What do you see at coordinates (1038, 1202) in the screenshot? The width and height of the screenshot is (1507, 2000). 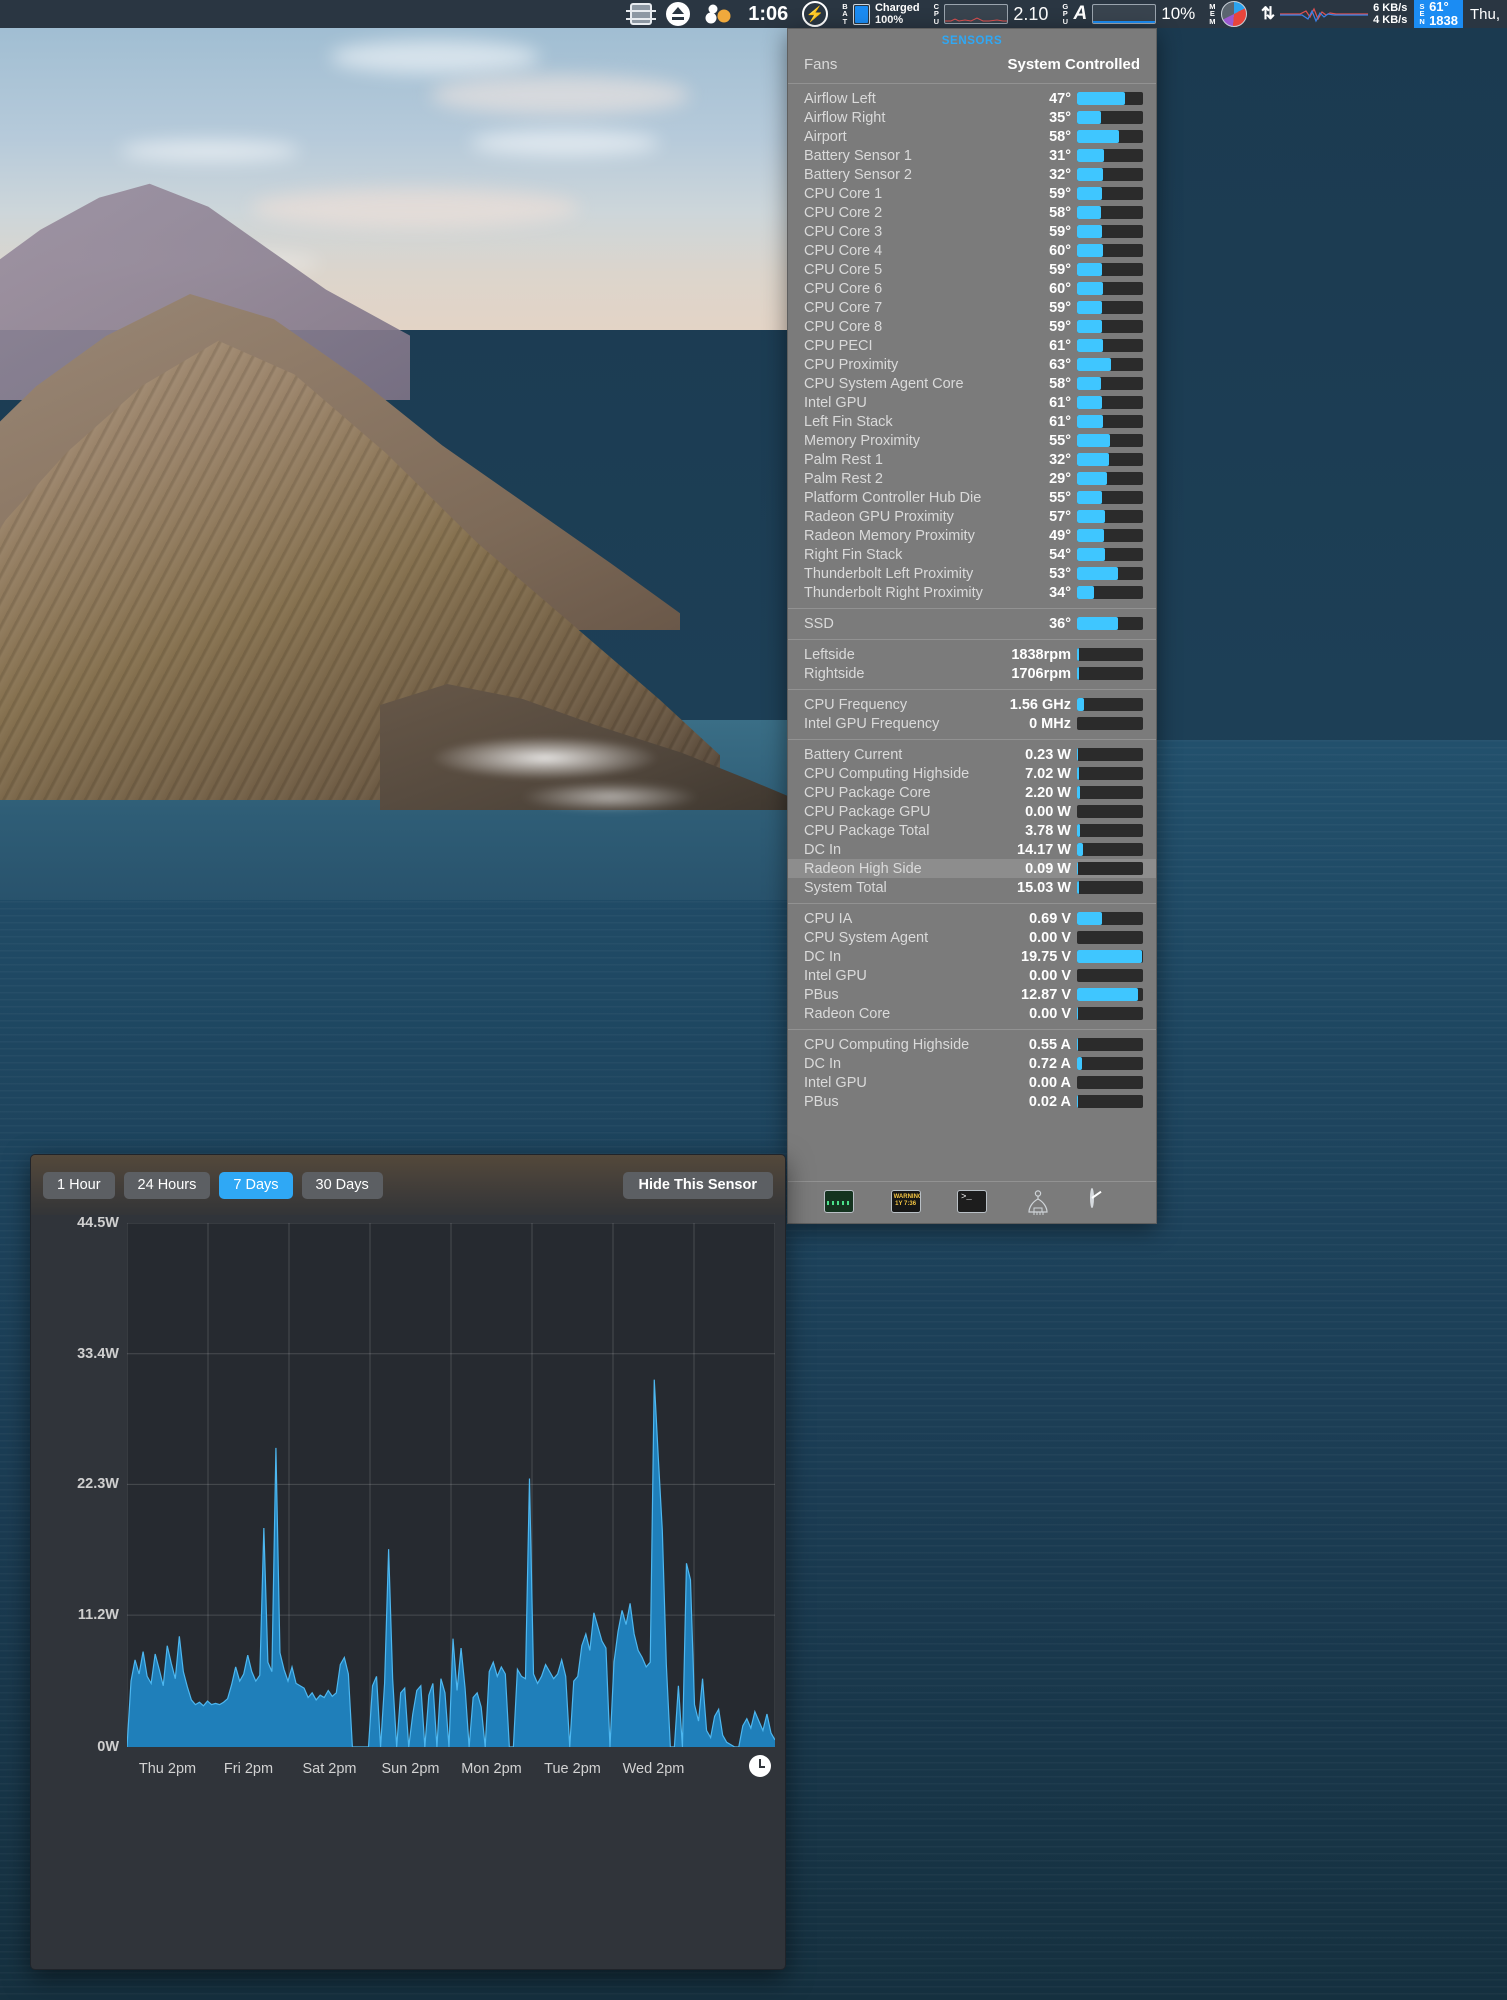 I see `sensor-probe-icon` at bounding box center [1038, 1202].